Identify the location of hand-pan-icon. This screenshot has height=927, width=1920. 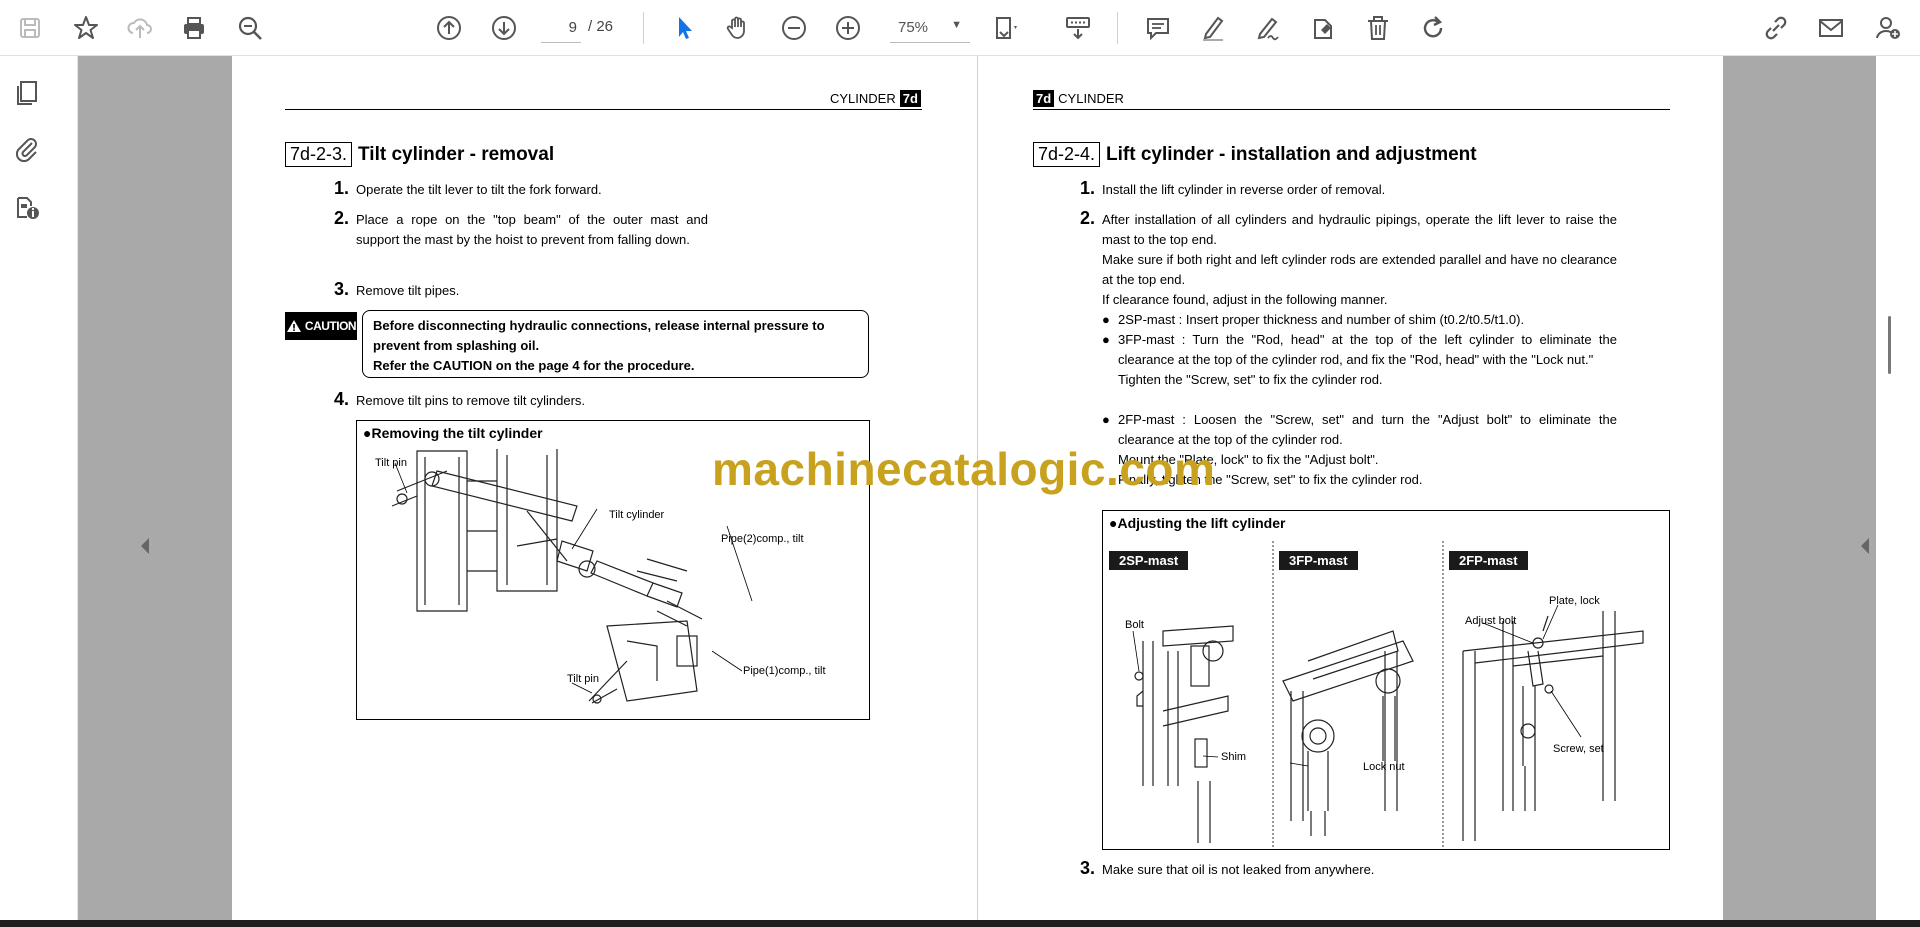
(738, 28).